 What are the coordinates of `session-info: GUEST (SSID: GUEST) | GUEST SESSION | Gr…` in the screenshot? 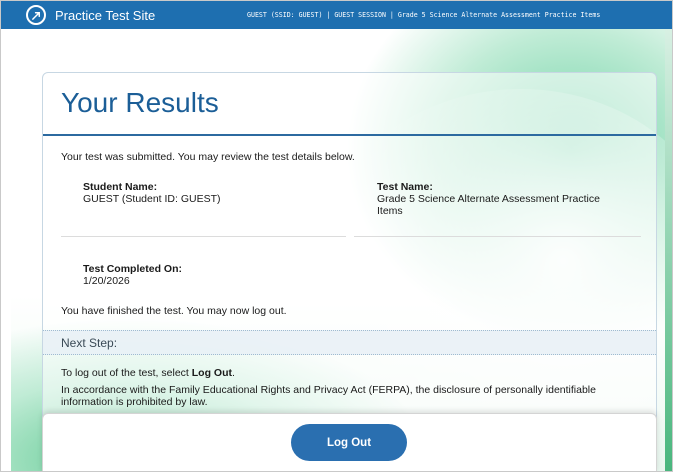 It's located at (424, 15).